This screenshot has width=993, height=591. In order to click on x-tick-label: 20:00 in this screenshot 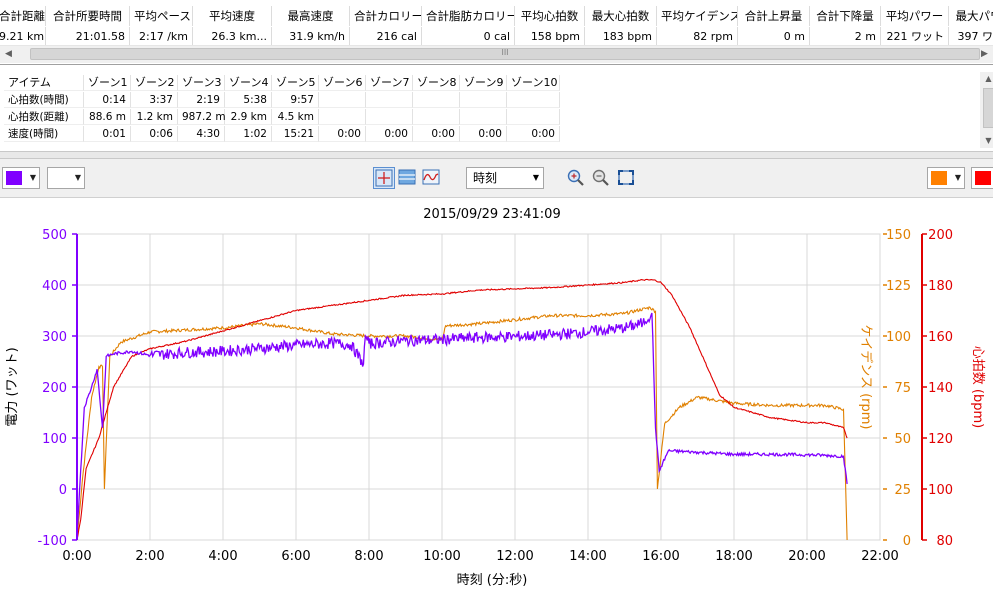, I will do `click(806, 556)`.